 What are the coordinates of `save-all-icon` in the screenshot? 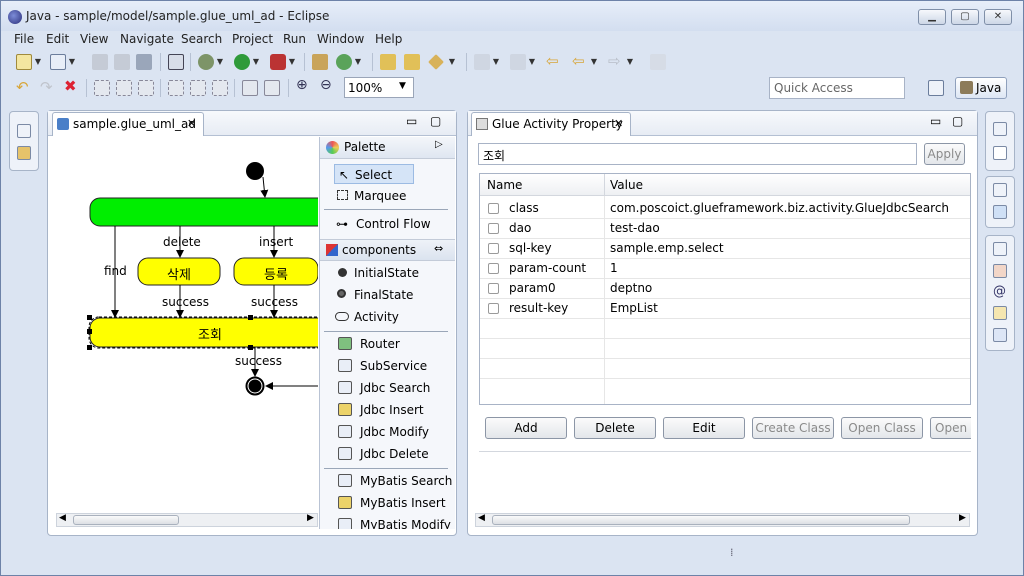 It's located at (122, 62).